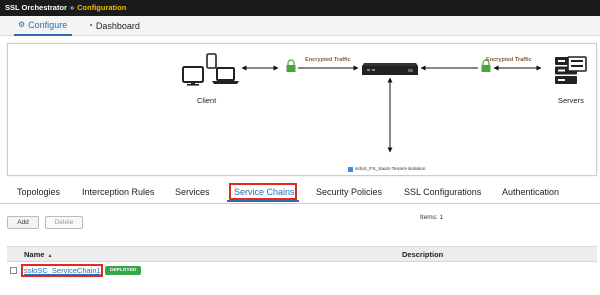 This screenshot has height=295, width=600. What do you see at coordinates (390, 169) in the screenshot?
I see `legend-label: ssloS_FS_SaaS-Tenant-Isolation` at bounding box center [390, 169].